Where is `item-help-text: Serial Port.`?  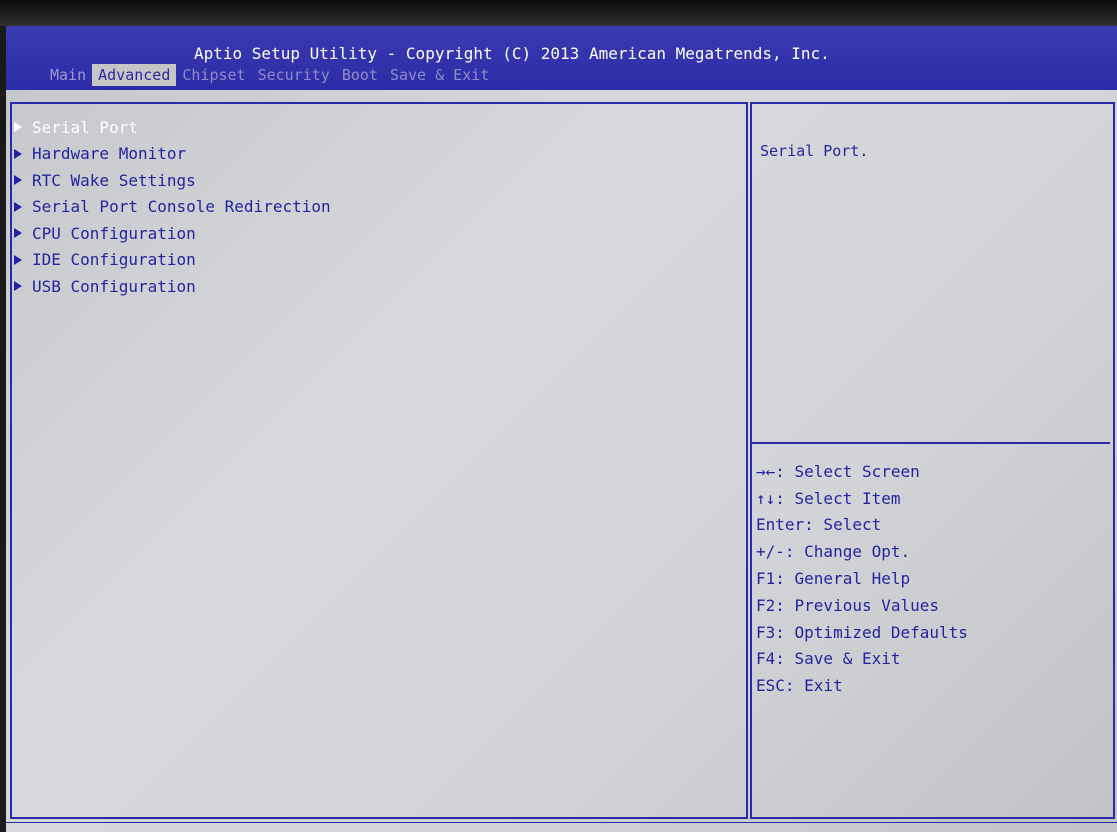 item-help-text: Serial Port. is located at coordinates (814, 151).